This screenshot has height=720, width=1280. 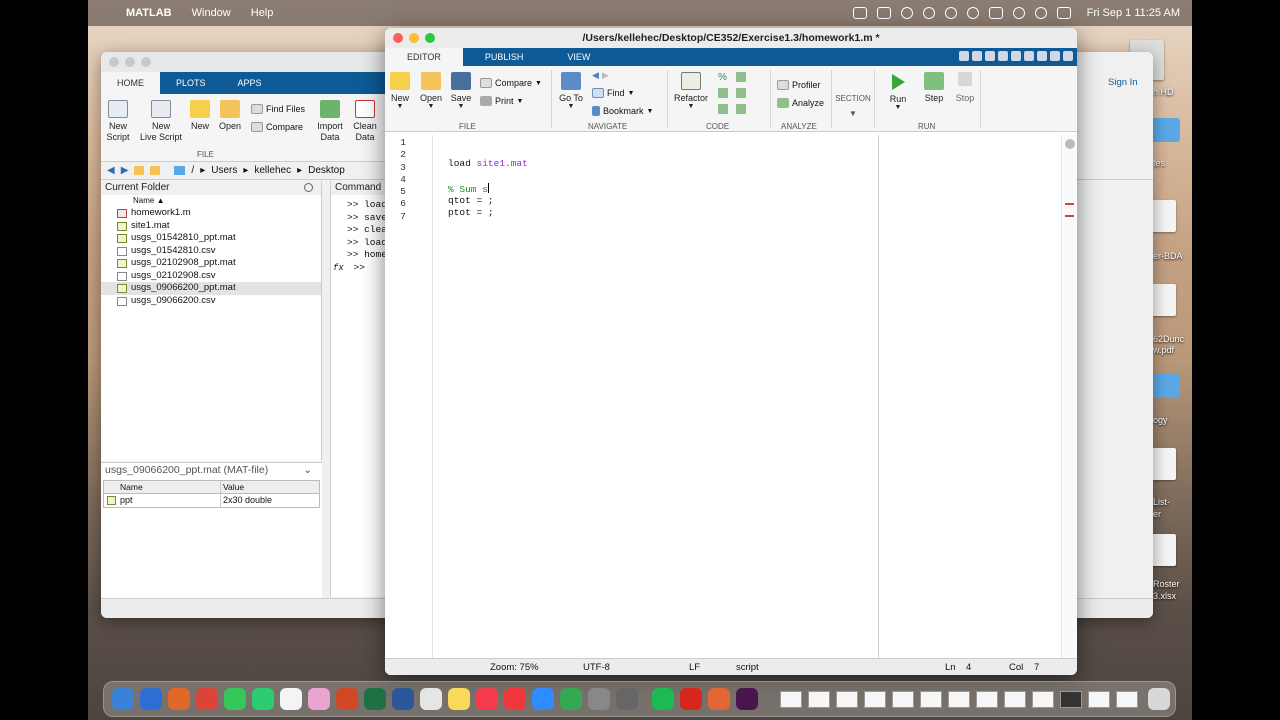 What do you see at coordinates (723, 109) in the screenshot?
I see `decrease-indent-icon` at bounding box center [723, 109].